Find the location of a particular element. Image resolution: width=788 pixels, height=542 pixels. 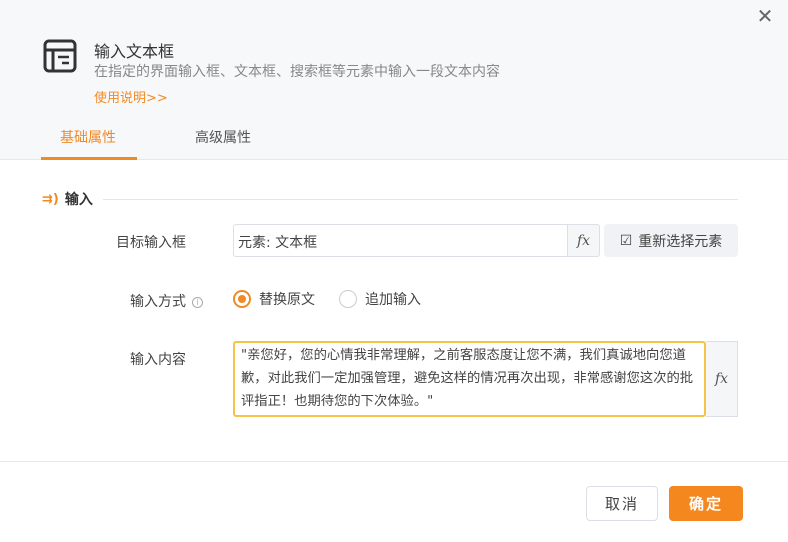

tab-basic: 基础属性 is located at coordinates (88, 137).